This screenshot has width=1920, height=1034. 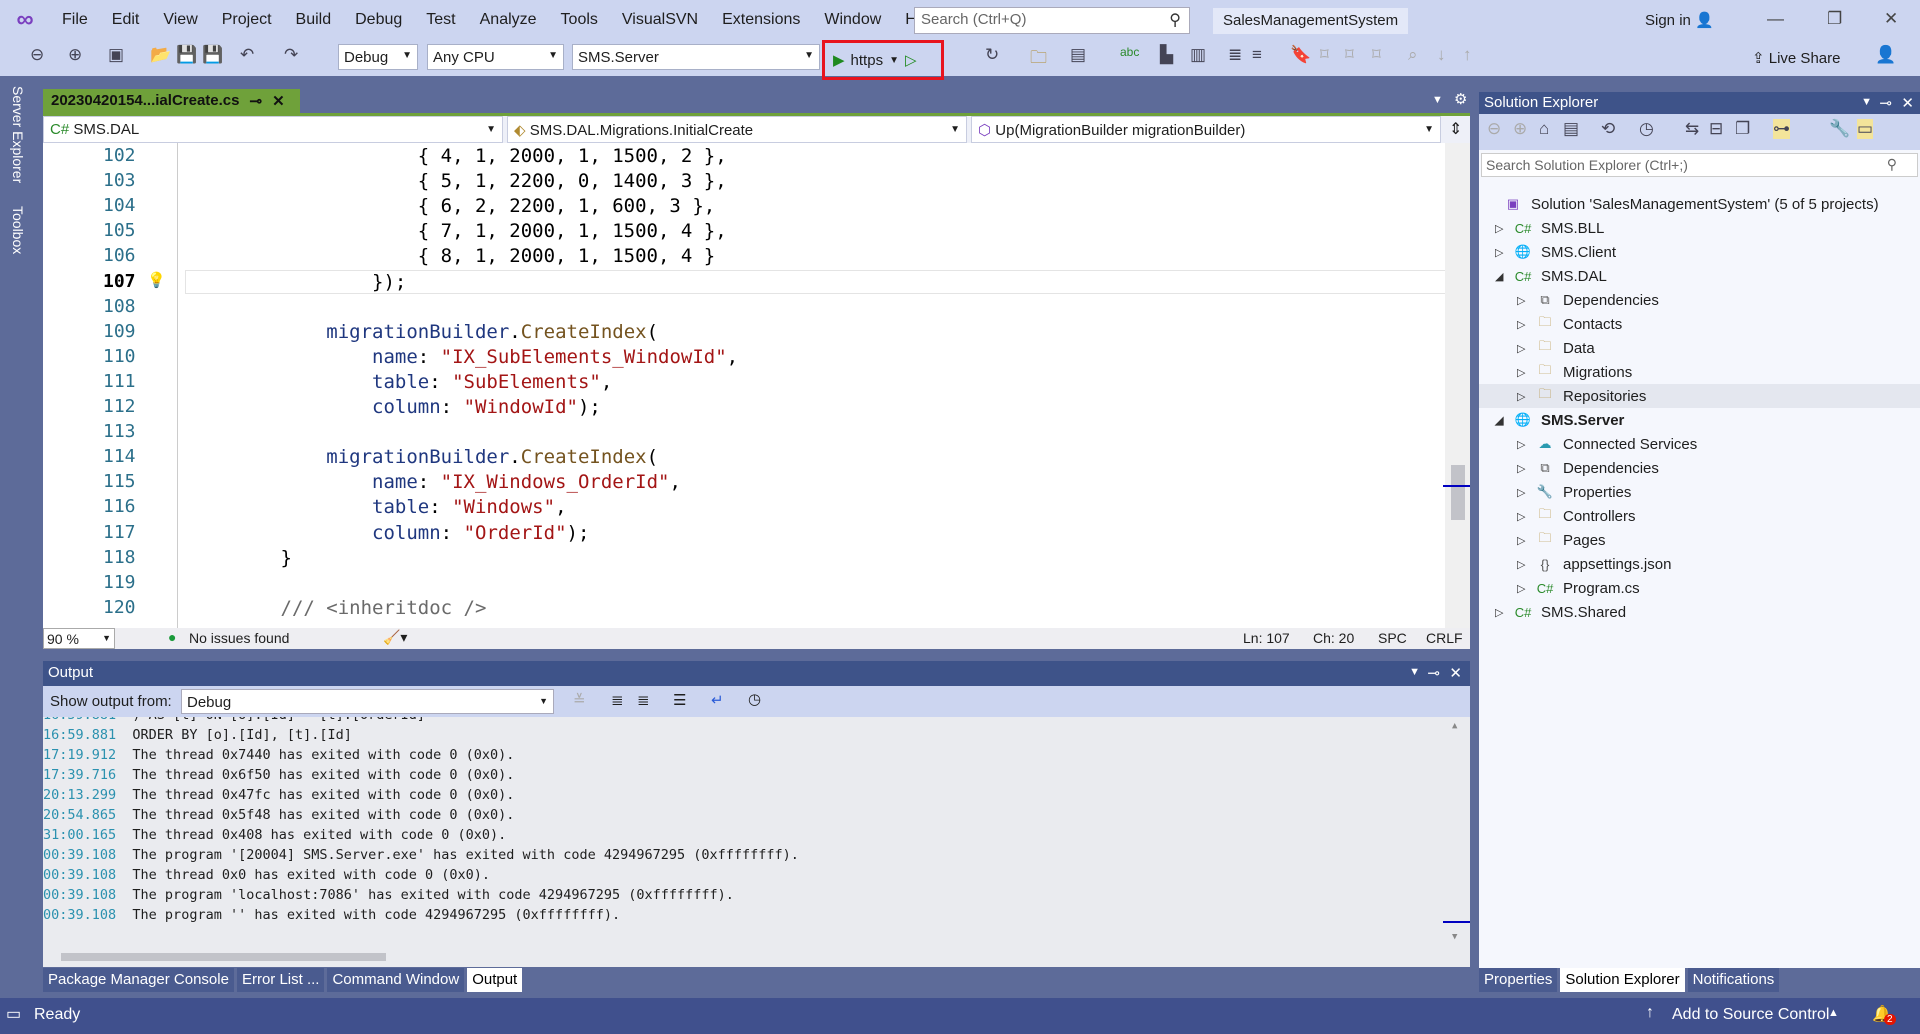 What do you see at coordinates (1349, 55) in the screenshot?
I see `next-bookmark-icon: ⌑` at bounding box center [1349, 55].